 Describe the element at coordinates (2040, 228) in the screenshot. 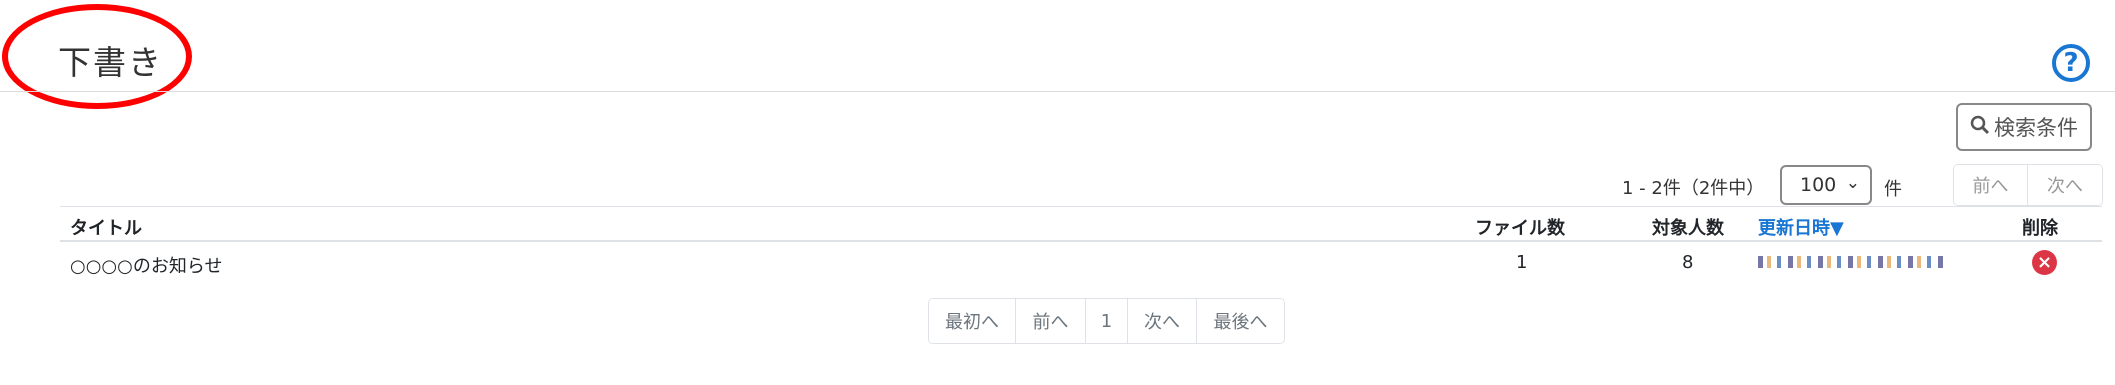

I see `col-delete: 削除` at that location.